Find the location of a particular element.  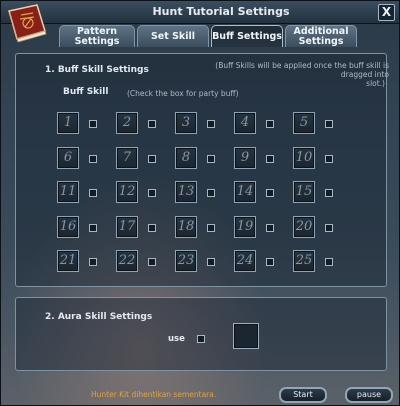

tab-label: Additional is located at coordinates (321, 31).